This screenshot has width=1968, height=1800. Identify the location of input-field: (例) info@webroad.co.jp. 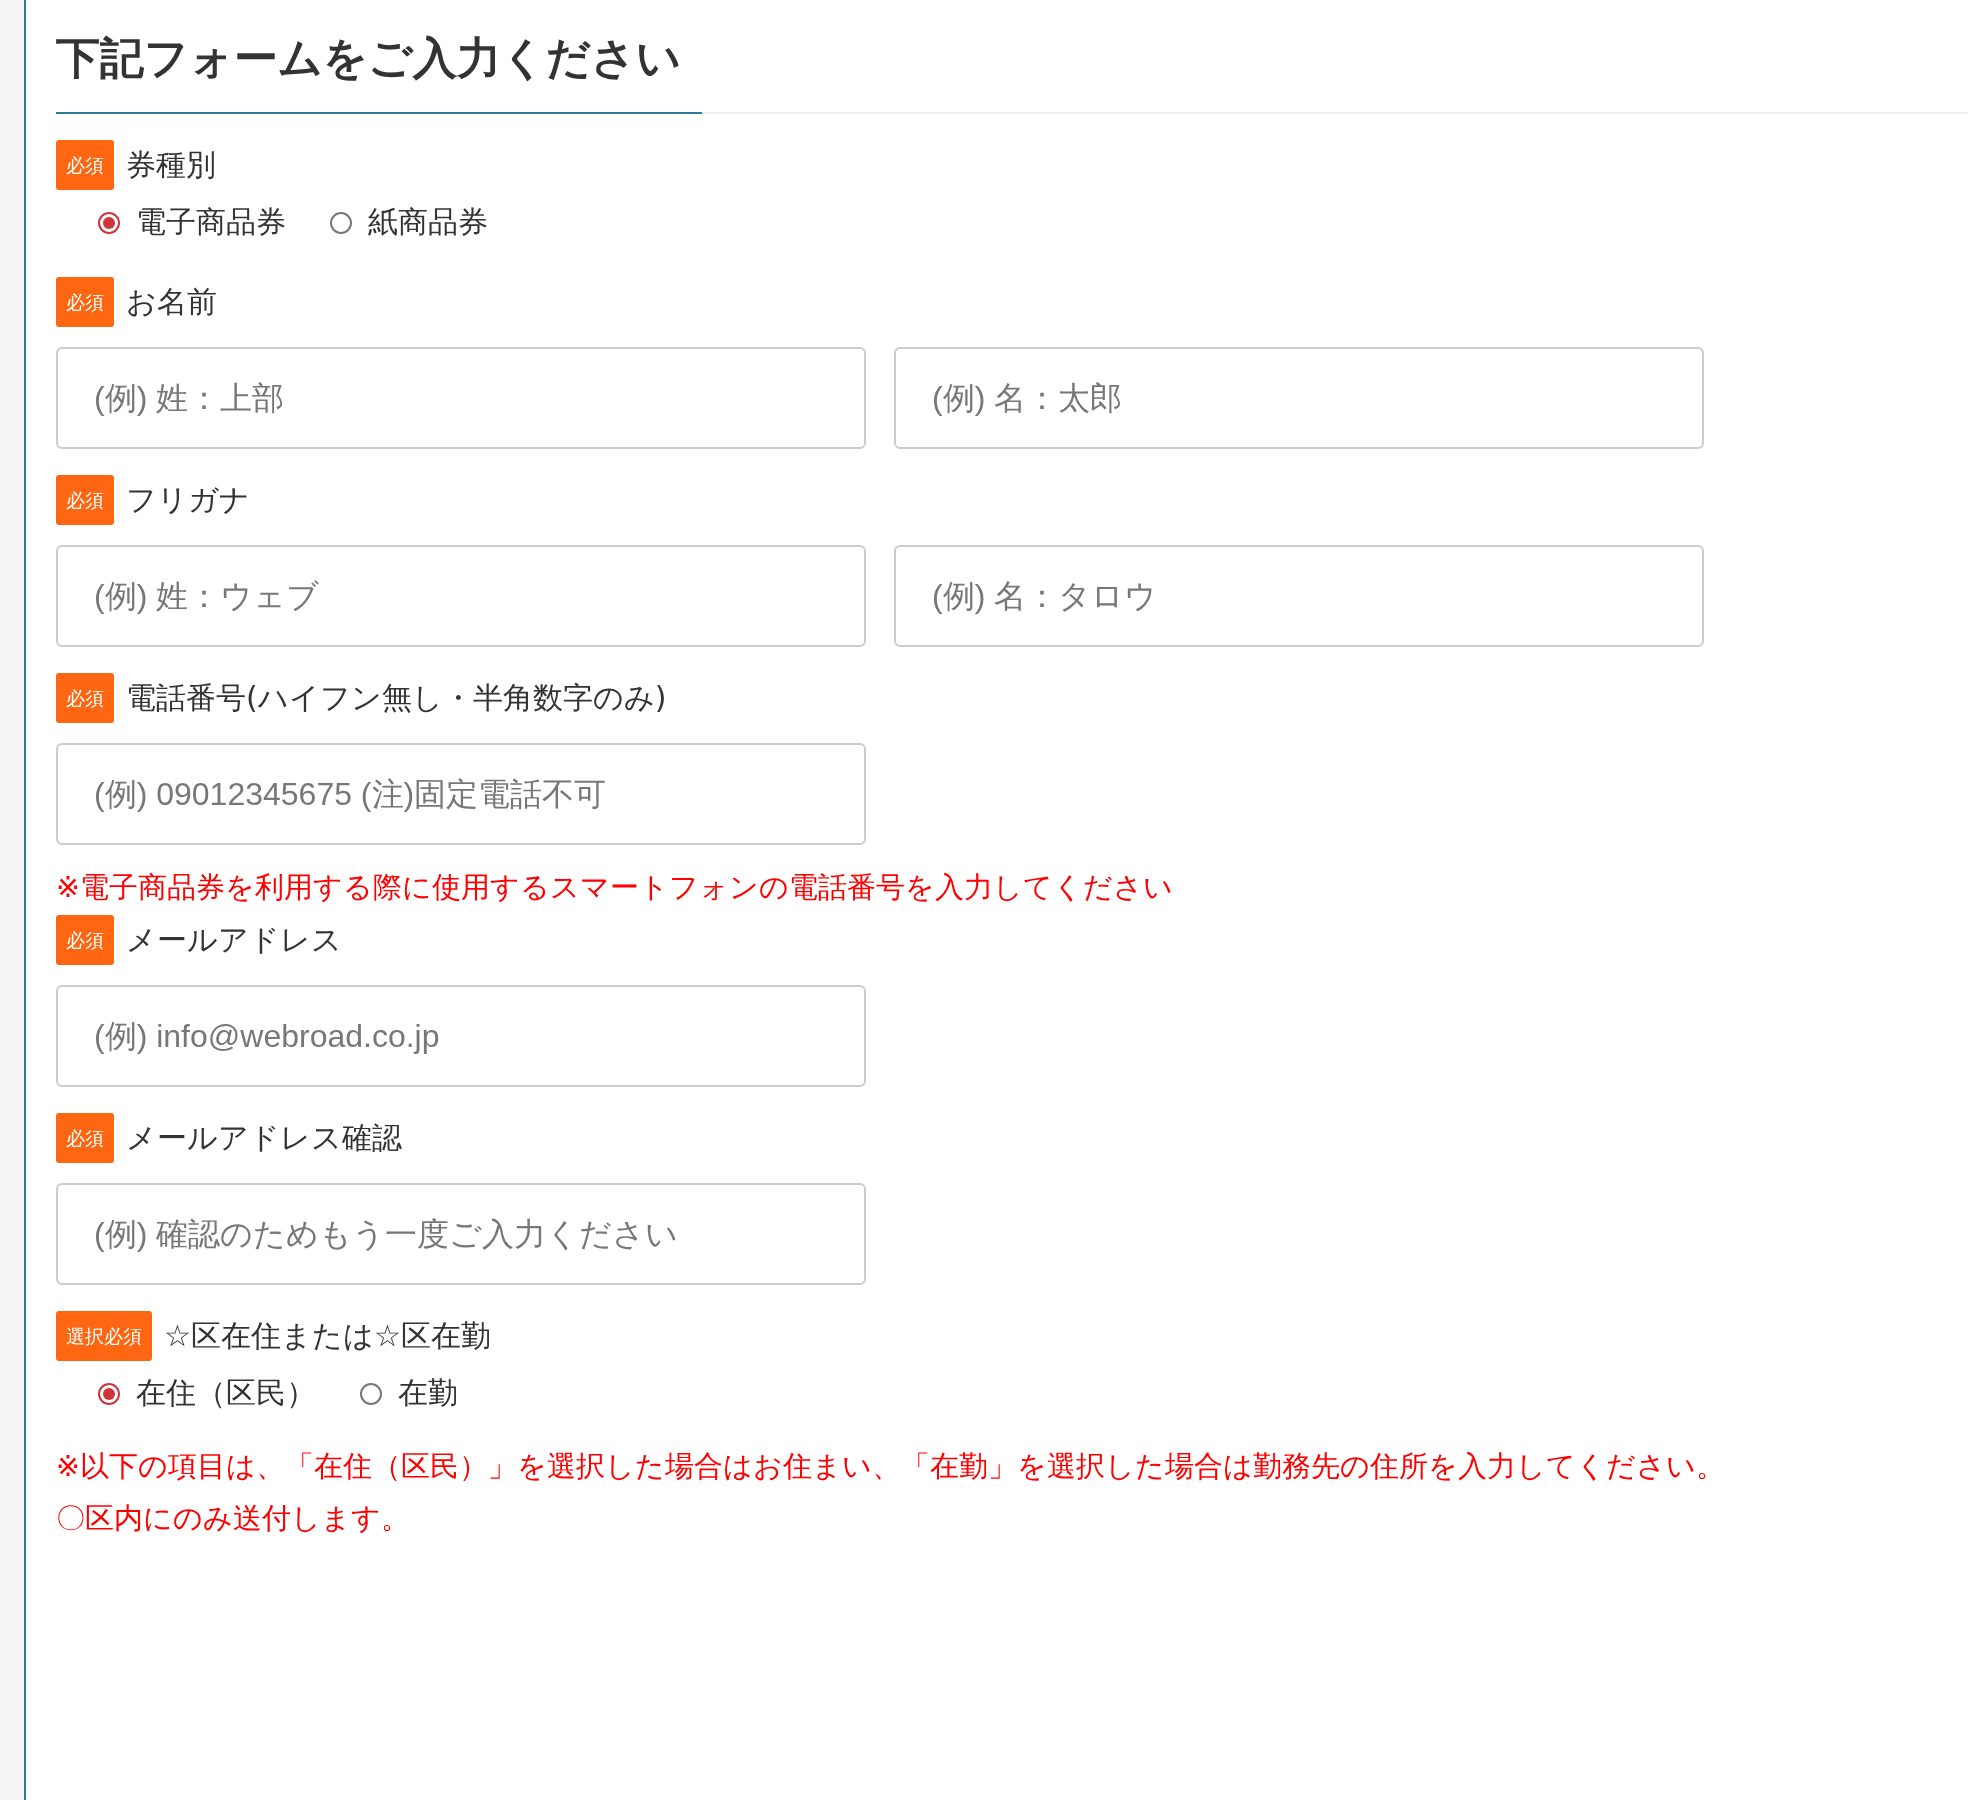
(461, 1036).